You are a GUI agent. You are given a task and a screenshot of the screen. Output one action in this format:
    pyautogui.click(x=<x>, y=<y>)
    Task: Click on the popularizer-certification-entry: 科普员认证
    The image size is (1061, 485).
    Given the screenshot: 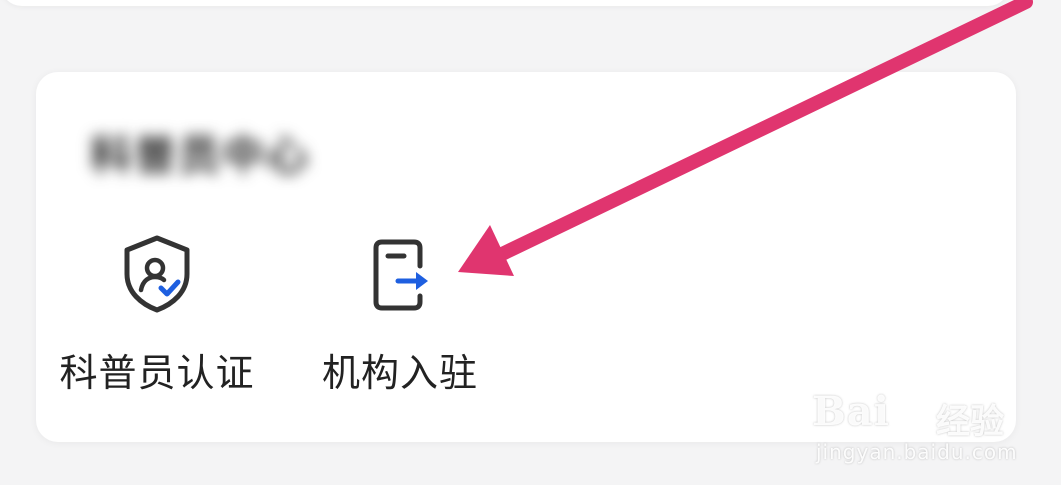 What is the action you would take?
    pyautogui.click(x=157, y=313)
    